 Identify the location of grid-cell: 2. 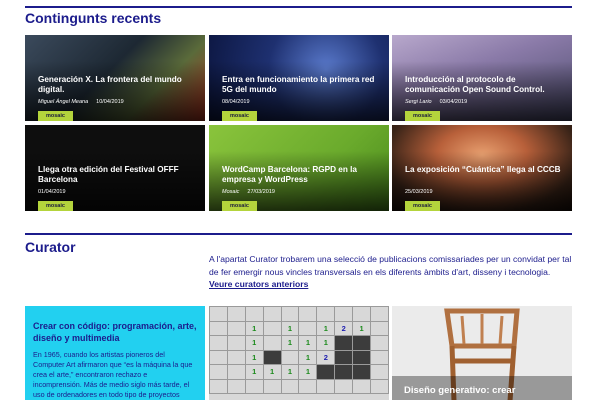
(326, 357).